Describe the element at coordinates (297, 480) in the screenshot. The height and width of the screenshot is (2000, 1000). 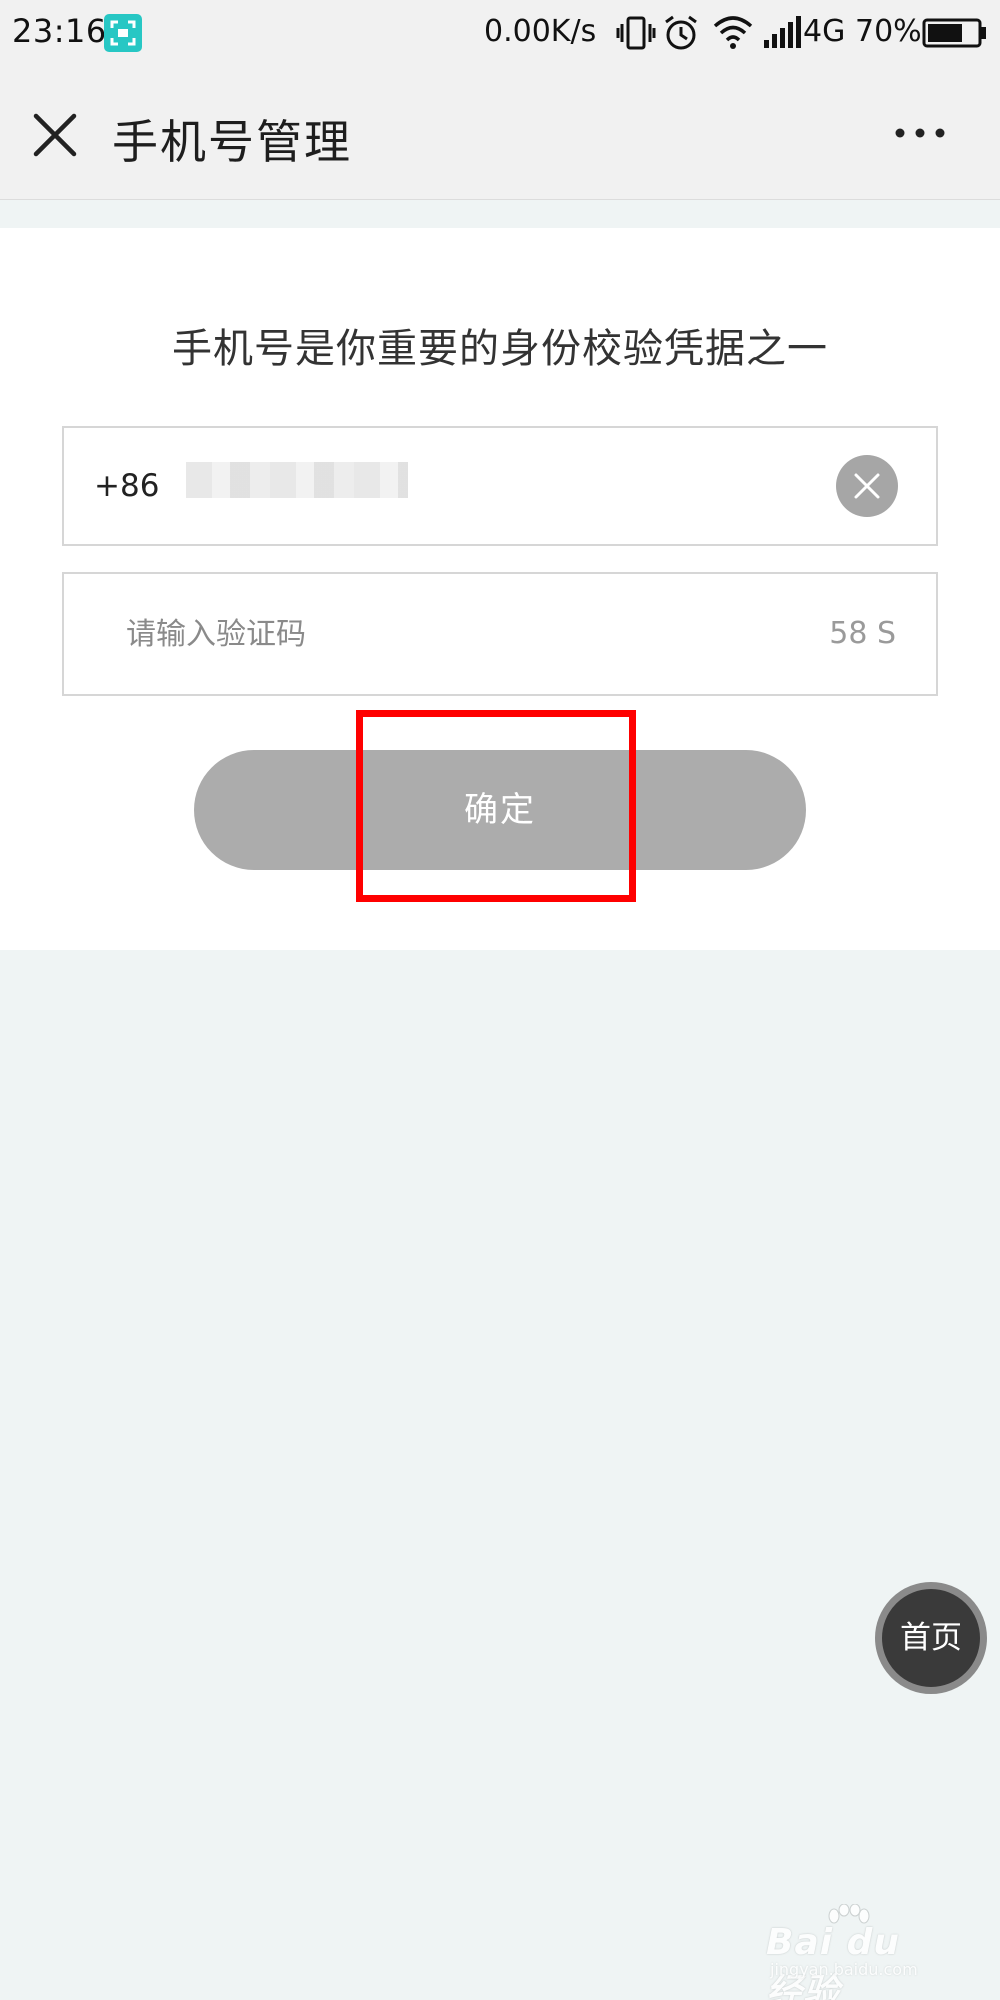
I see `masked-phone-number` at that location.